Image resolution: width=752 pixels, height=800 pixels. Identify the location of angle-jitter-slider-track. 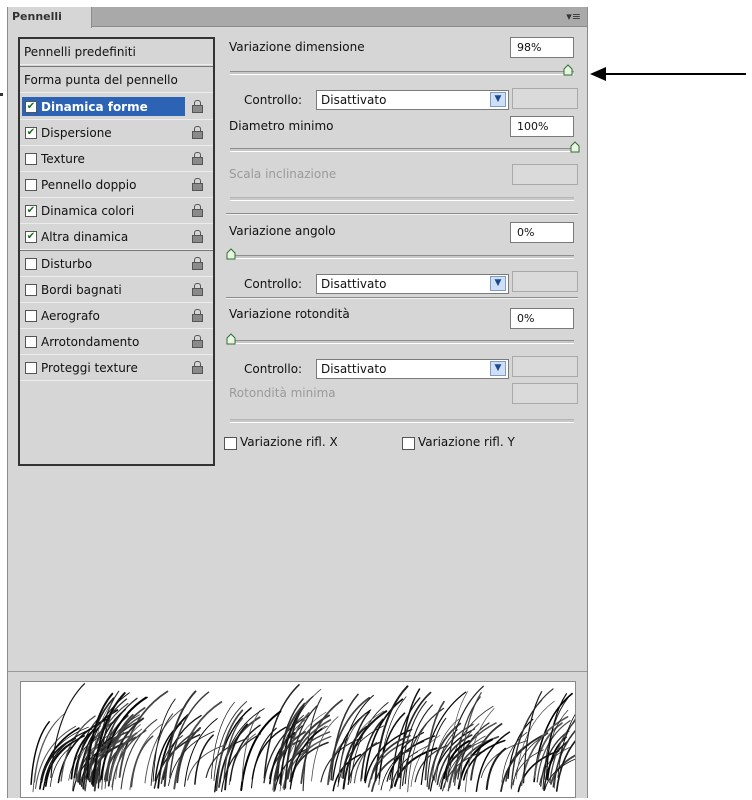
(402, 257).